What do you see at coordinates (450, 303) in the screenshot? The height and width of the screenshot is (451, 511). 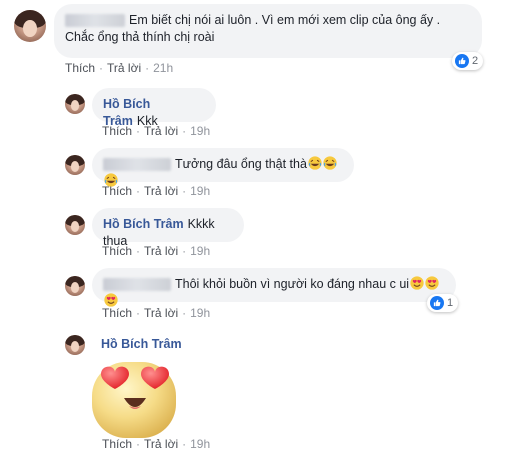 I see `reaction-count: 1` at bounding box center [450, 303].